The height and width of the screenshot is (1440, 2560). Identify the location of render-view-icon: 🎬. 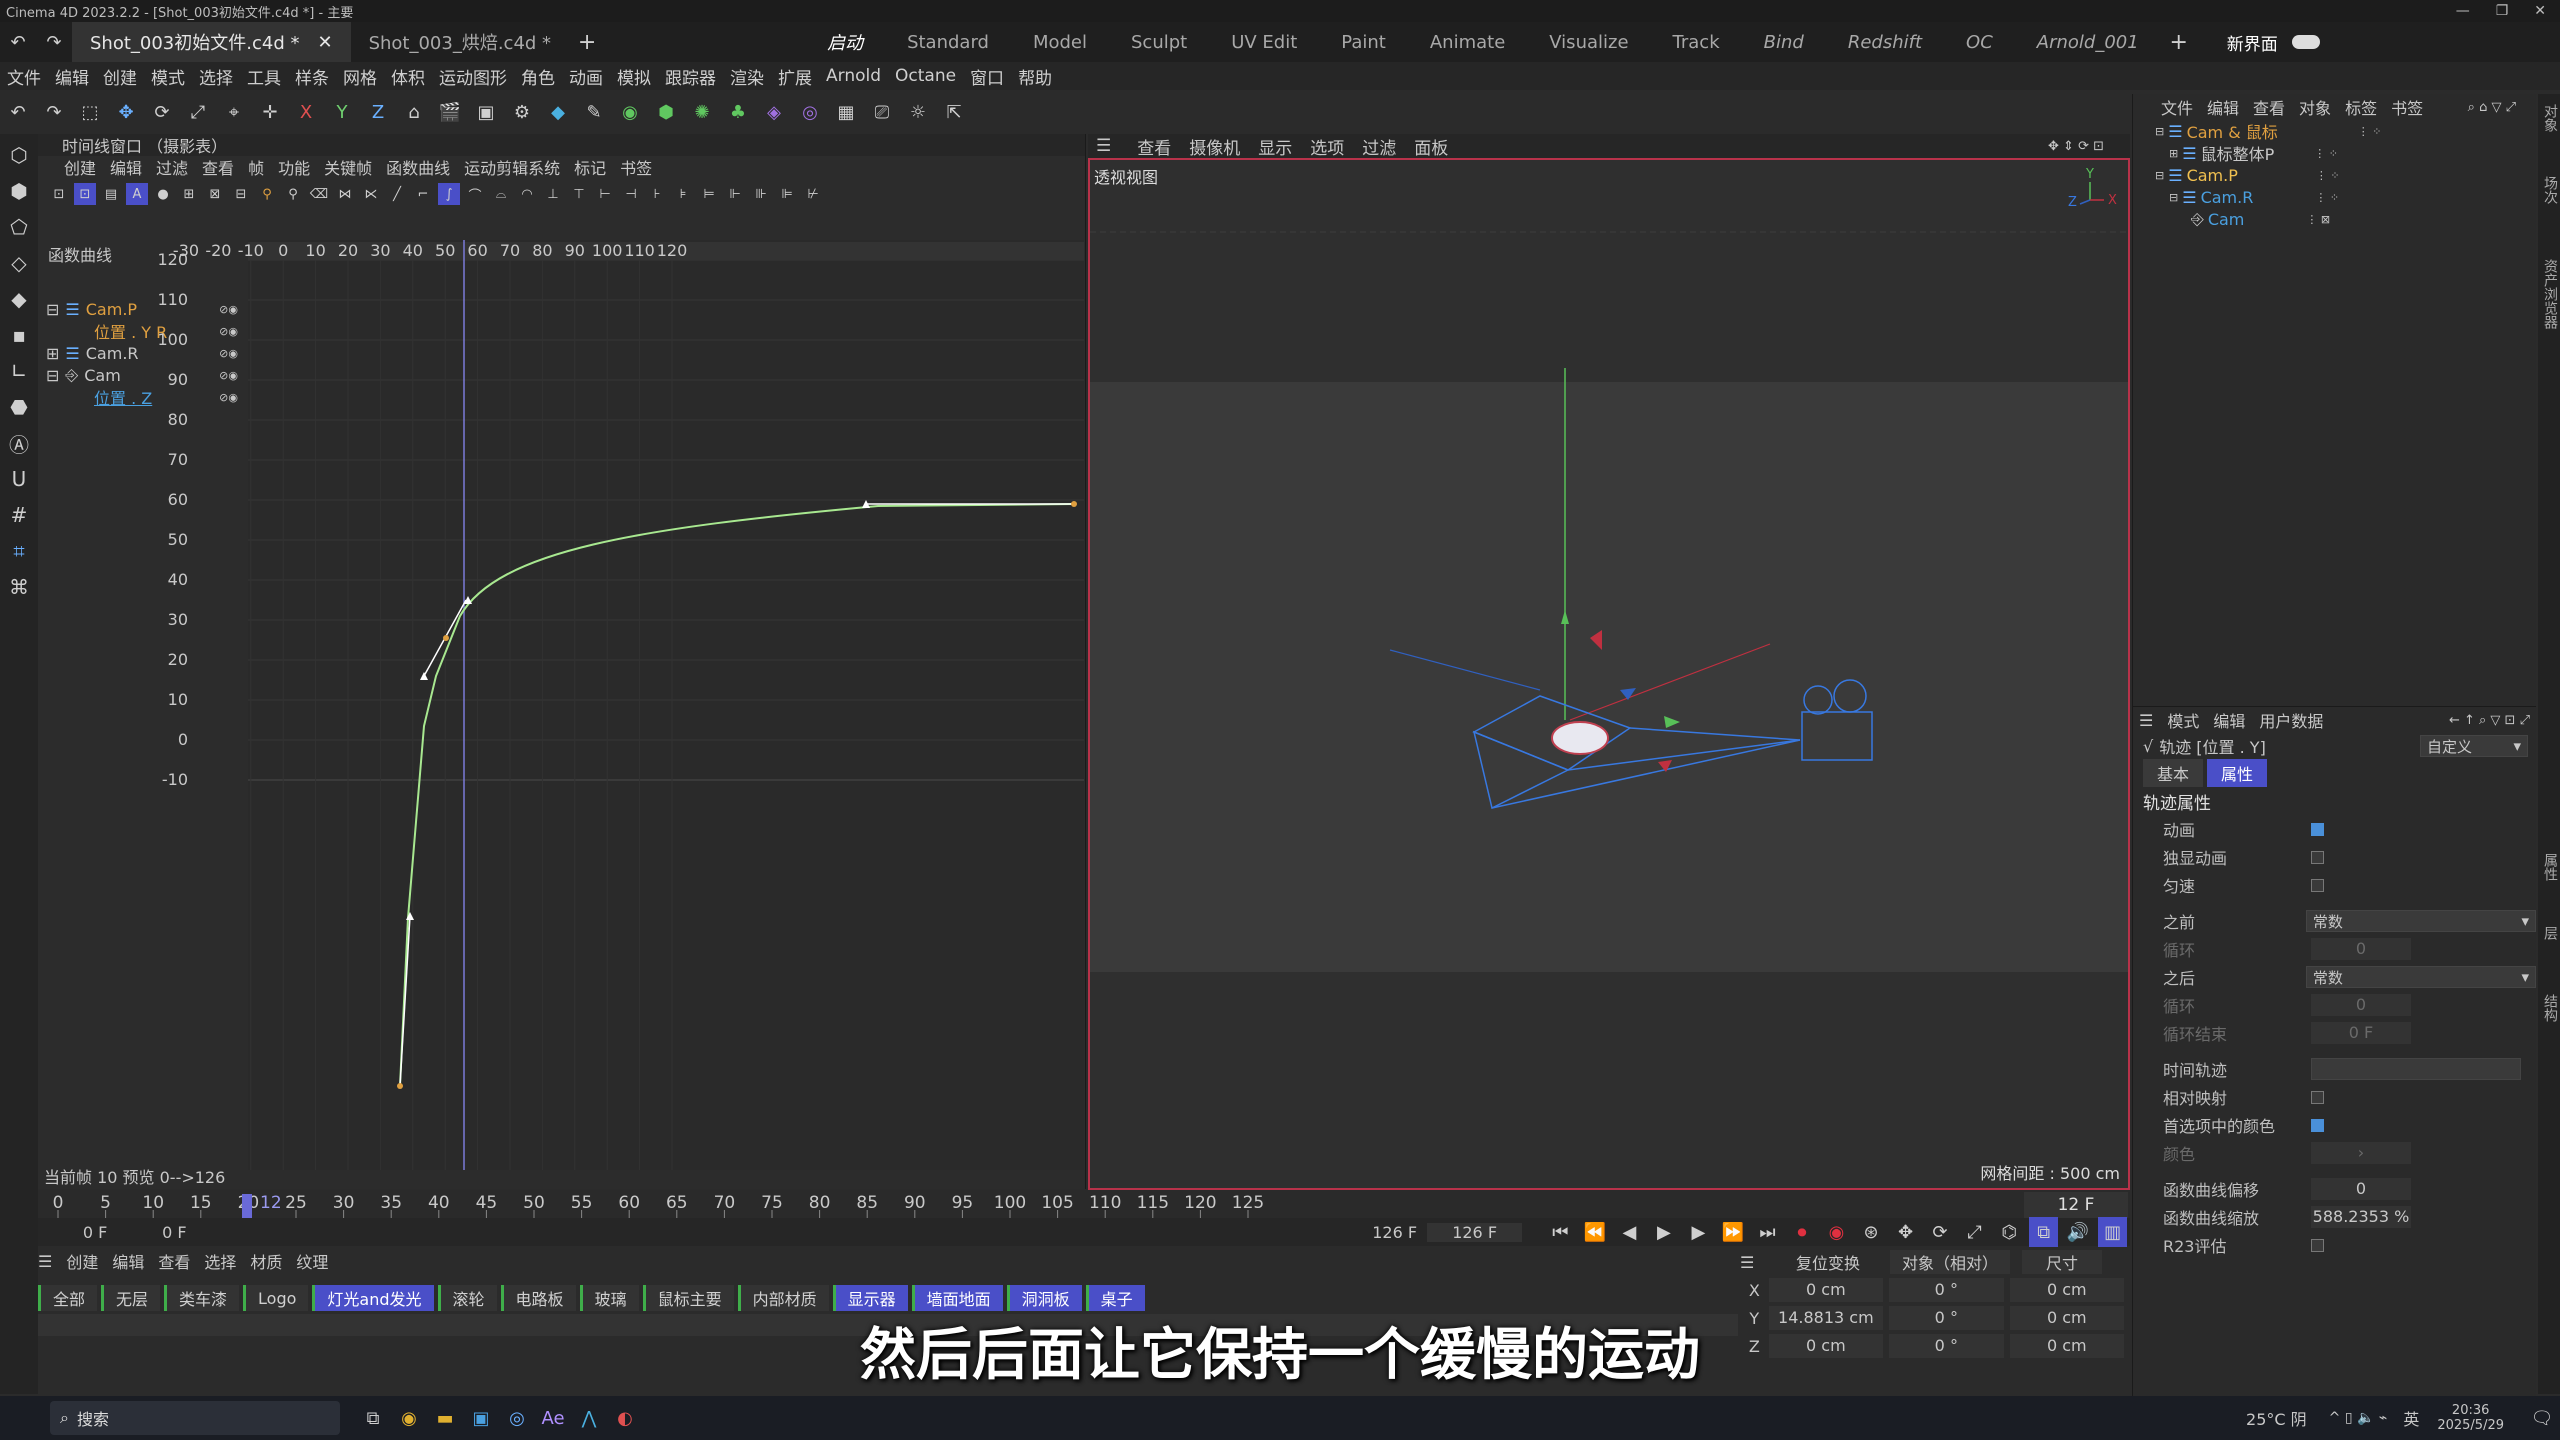
(450, 112).